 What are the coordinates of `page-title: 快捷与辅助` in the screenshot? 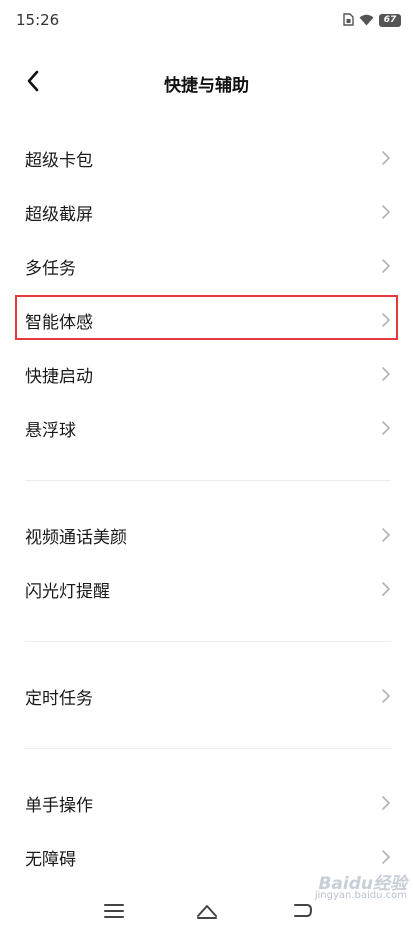 It's located at (206, 86).